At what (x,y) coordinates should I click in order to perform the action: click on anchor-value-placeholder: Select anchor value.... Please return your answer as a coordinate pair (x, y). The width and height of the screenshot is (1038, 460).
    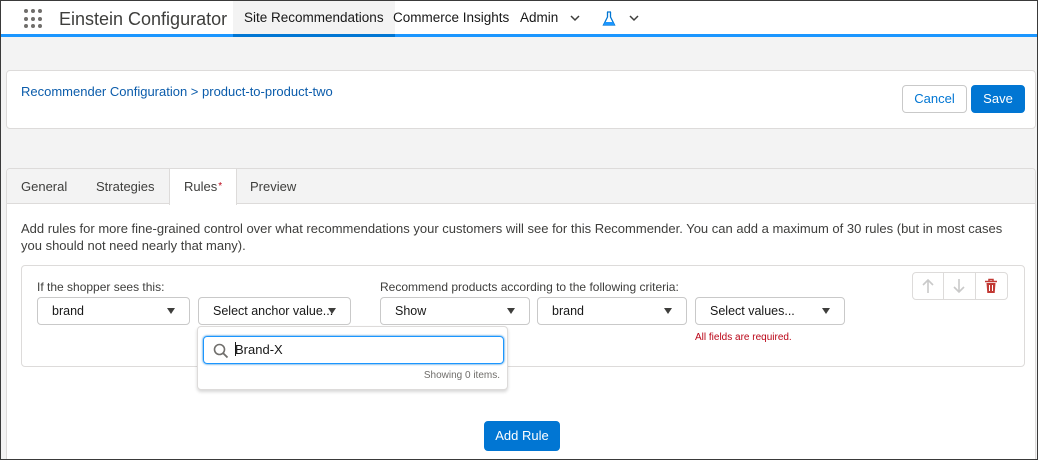
    Looking at the image, I should click on (273, 311).